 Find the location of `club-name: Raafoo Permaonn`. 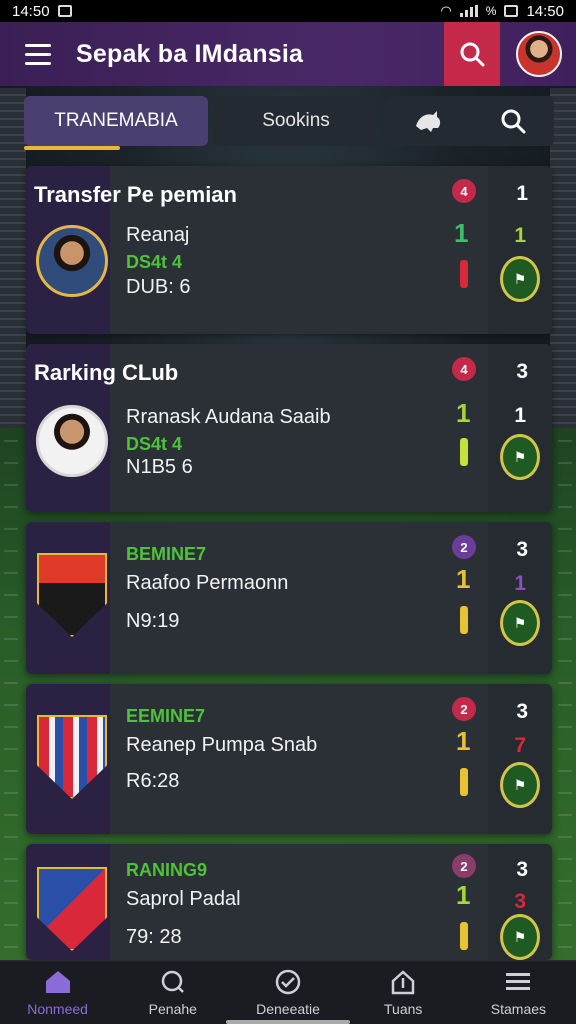

club-name: Raafoo Permaonn is located at coordinates (207, 583).